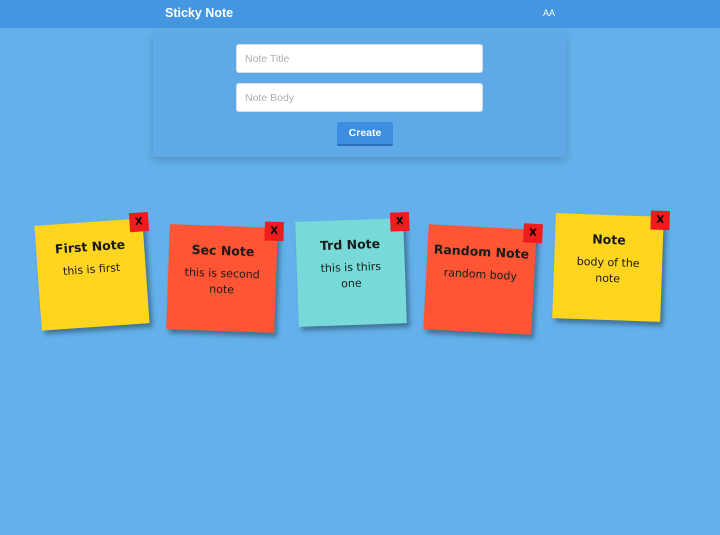 Image resolution: width=720 pixels, height=535 pixels. What do you see at coordinates (359, 97) in the screenshot?
I see `note-body-input` at bounding box center [359, 97].